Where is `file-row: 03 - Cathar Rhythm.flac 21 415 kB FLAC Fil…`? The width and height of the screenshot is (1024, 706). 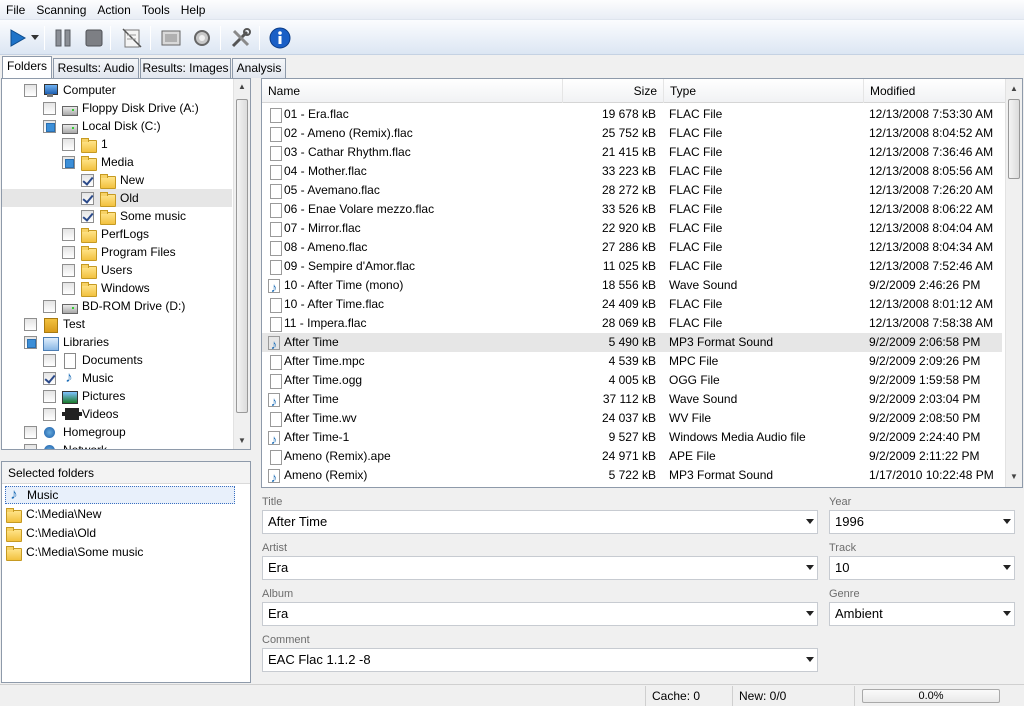
file-row: 03 - Cathar Rhythm.flac 21 415 kB FLAC Fil… is located at coordinates (632, 152).